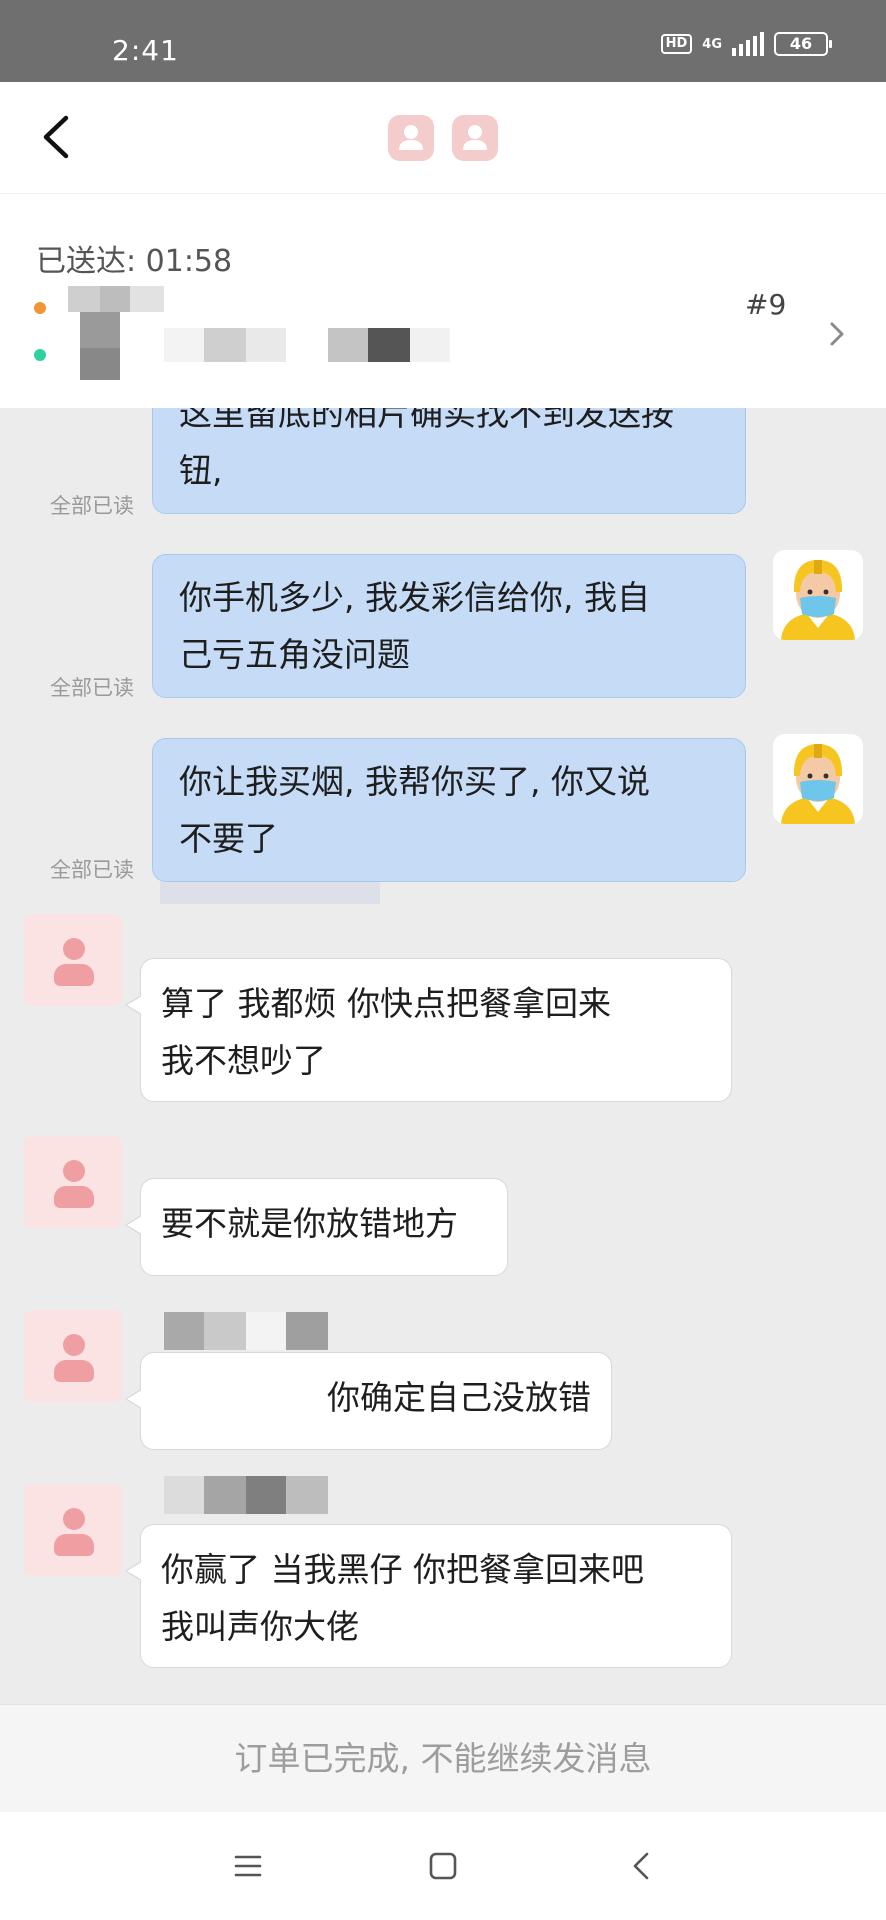 The width and height of the screenshot is (886, 1920). I want to click on chat-disabled-bar: 订单已完成, 不能继续发消息, so click(443, 1758).